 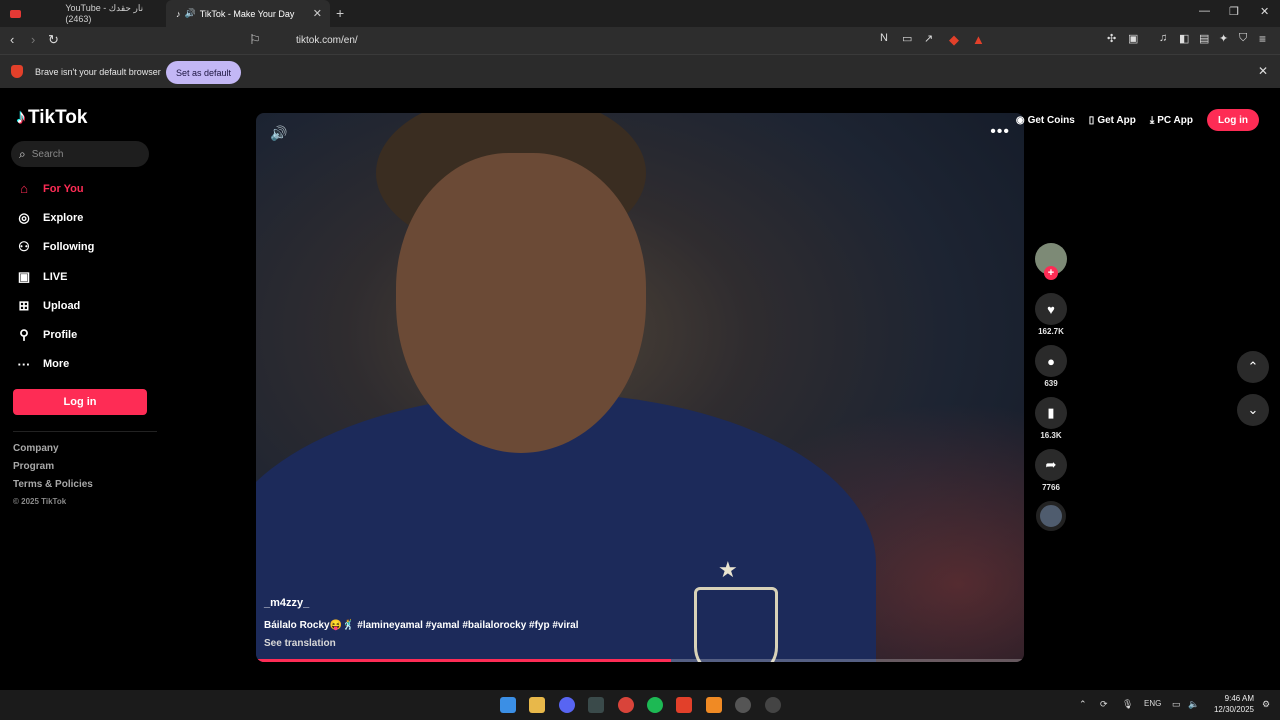 I want to click on nav-item-live: ▣ LIVE, so click(x=55, y=276).